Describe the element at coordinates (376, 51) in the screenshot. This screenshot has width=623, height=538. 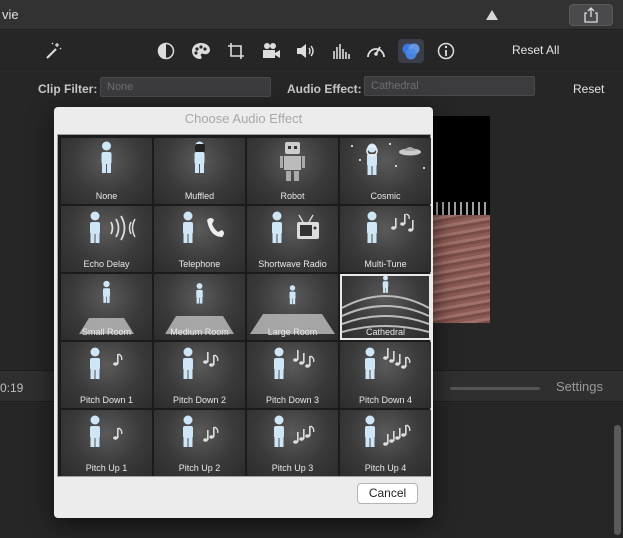
I see `speedometer-icon` at that location.